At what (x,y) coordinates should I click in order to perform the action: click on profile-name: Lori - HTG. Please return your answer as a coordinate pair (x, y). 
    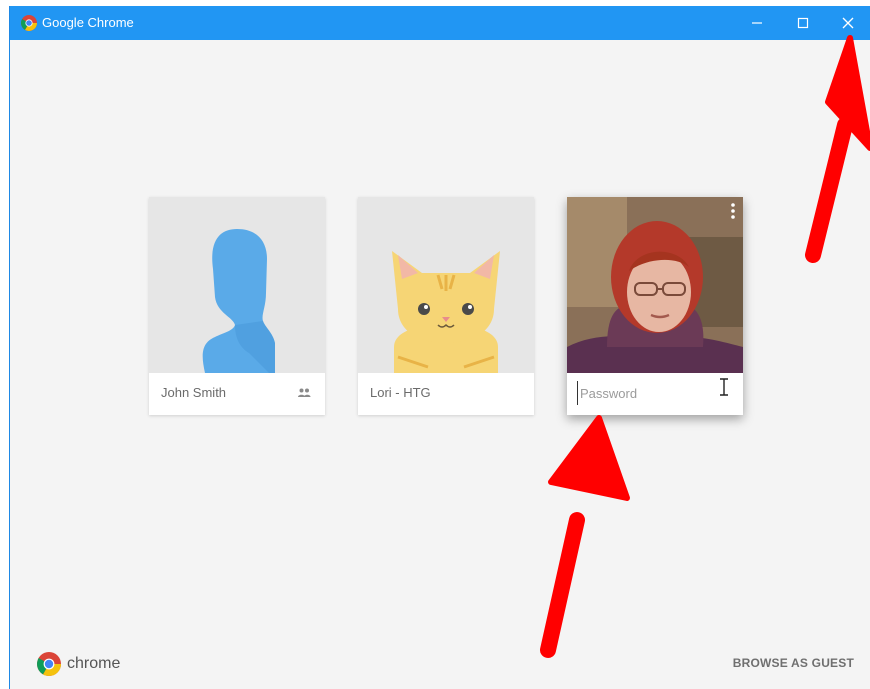
    Looking at the image, I should click on (400, 392).